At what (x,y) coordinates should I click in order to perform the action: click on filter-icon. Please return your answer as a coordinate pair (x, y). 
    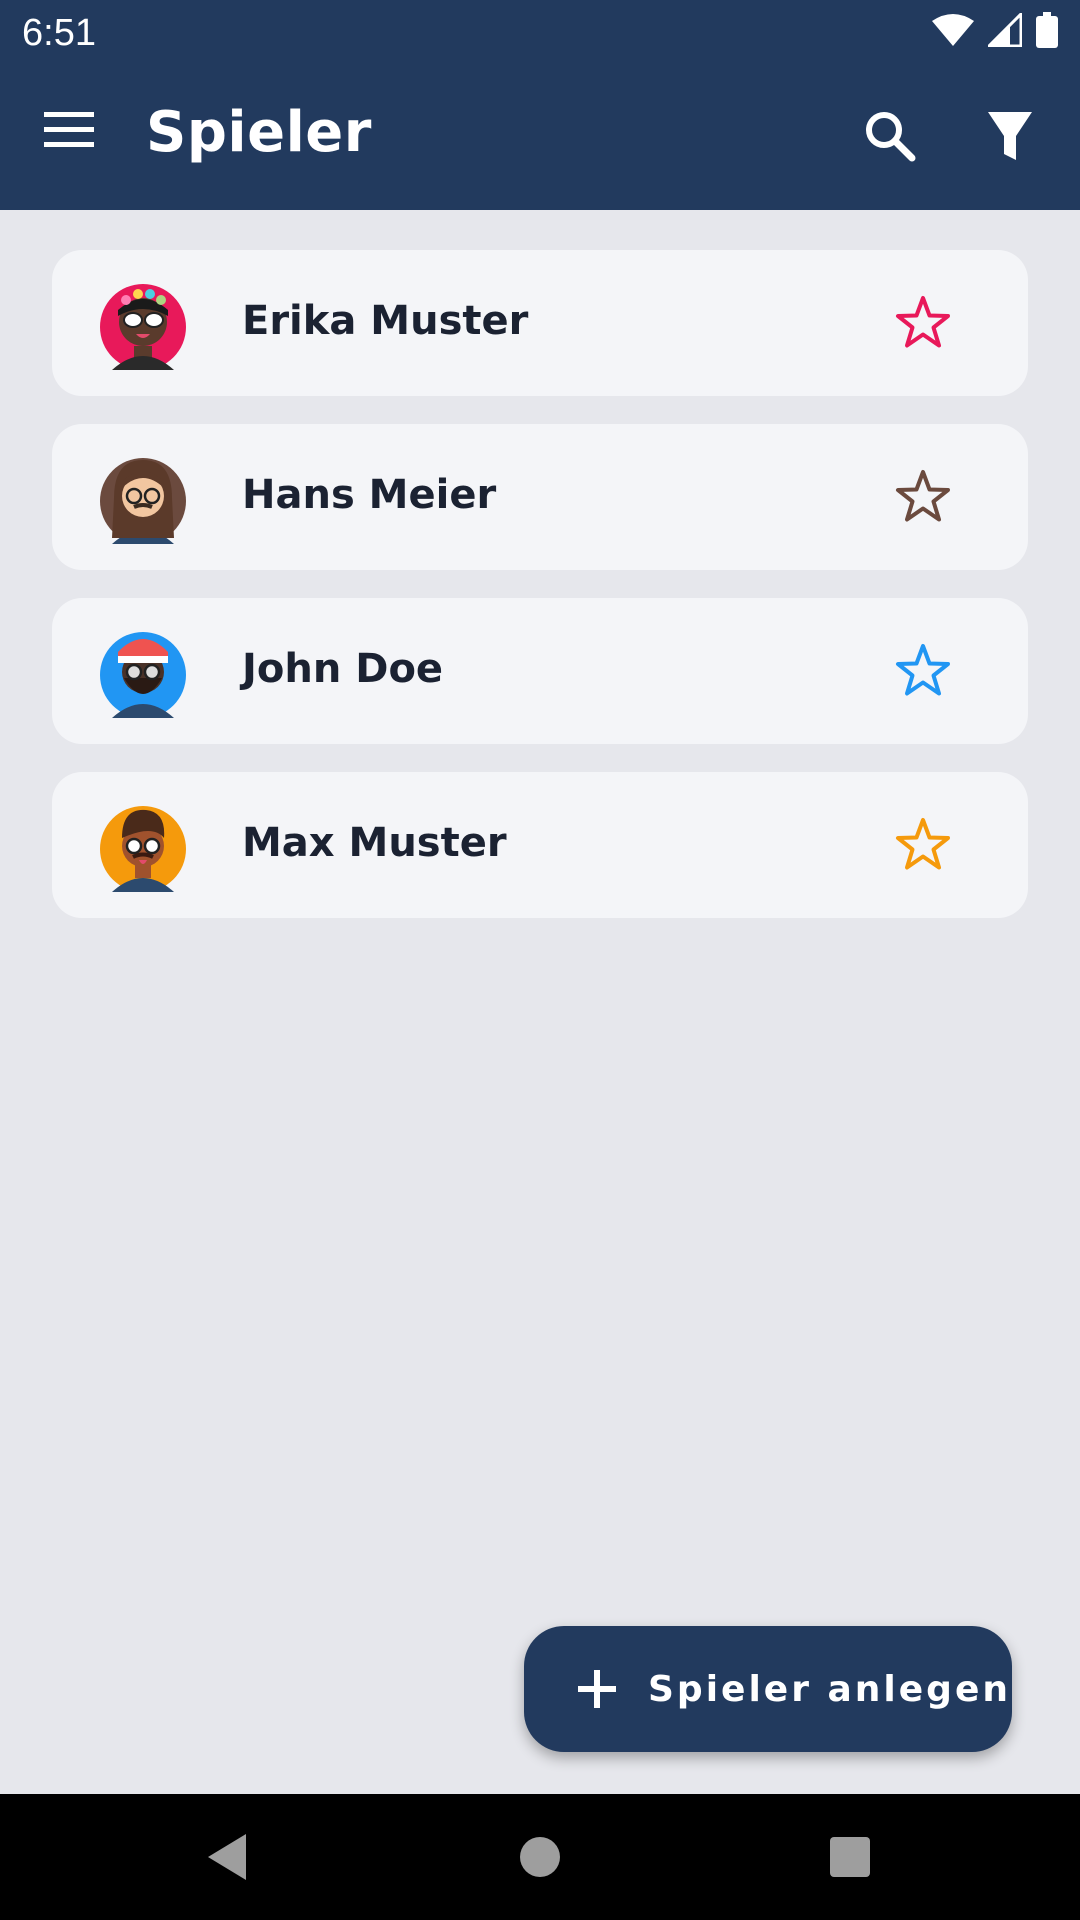
    Looking at the image, I should click on (1010, 136).